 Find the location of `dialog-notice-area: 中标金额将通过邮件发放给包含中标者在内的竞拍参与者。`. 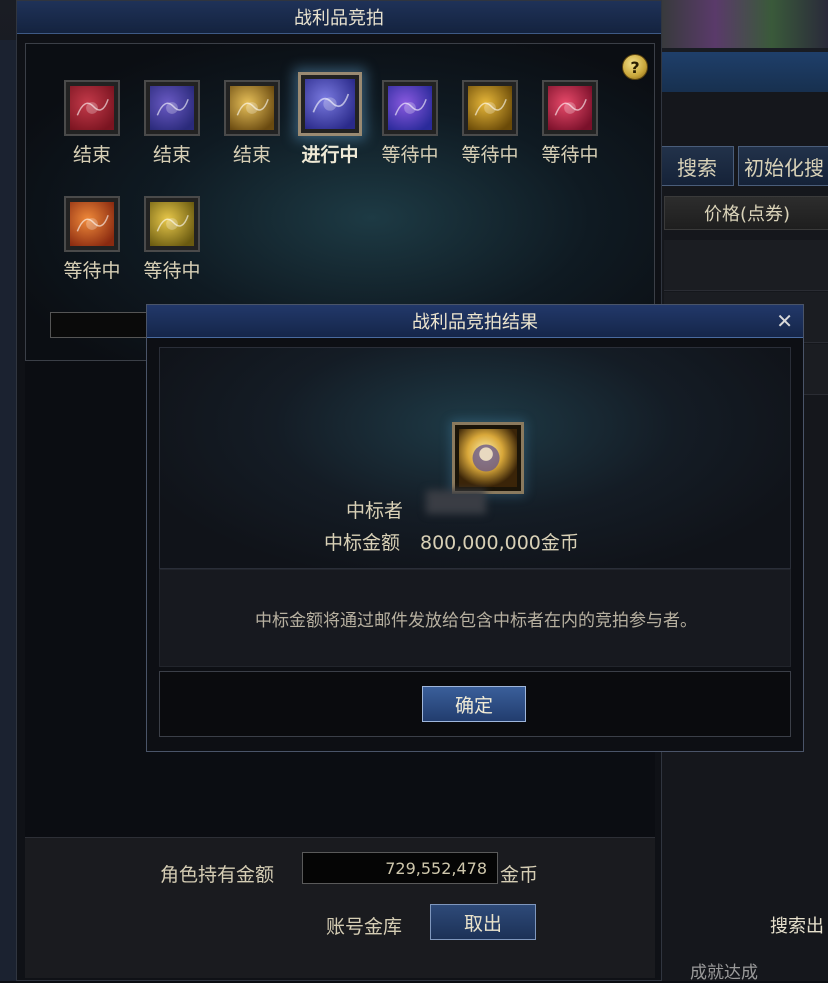

dialog-notice-area: 中标金额将通过邮件发放给包含中标者在内的竞拍参与者。 is located at coordinates (475, 618).